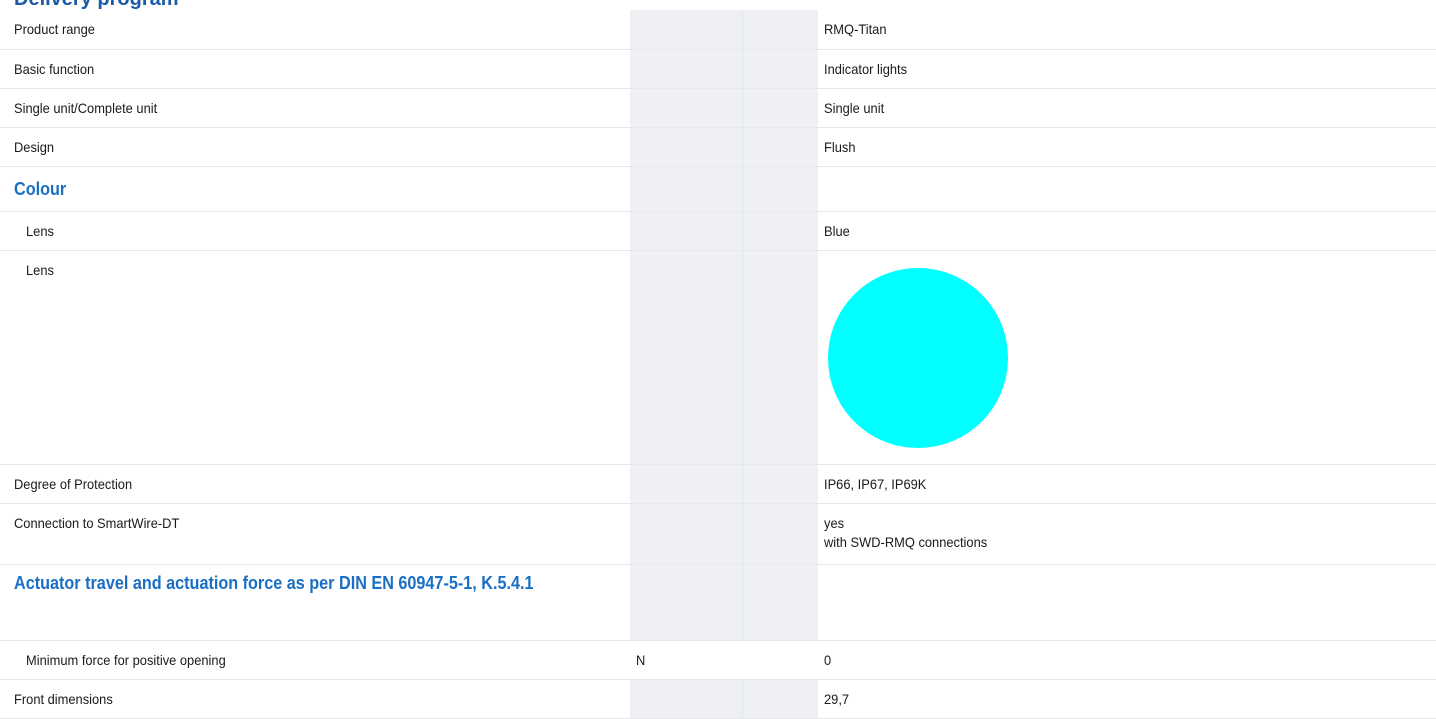  What do you see at coordinates (1127, 29) in the screenshot?
I see `value-cell: RMQ-Titan` at bounding box center [1127, 29].